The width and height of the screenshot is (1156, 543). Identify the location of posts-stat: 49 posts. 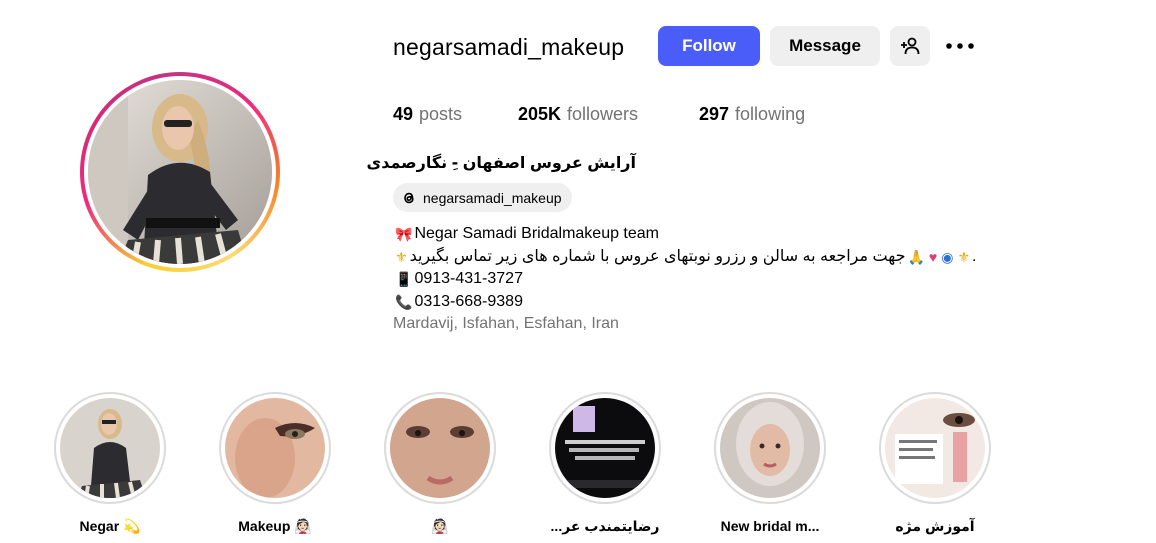
(427, 114).